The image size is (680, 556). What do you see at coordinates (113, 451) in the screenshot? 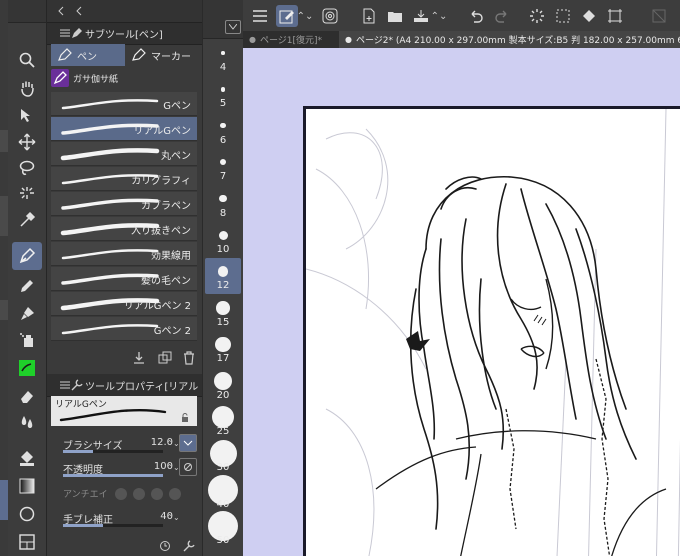
I see `brush-size-slider` at bounding box center [113, 451].